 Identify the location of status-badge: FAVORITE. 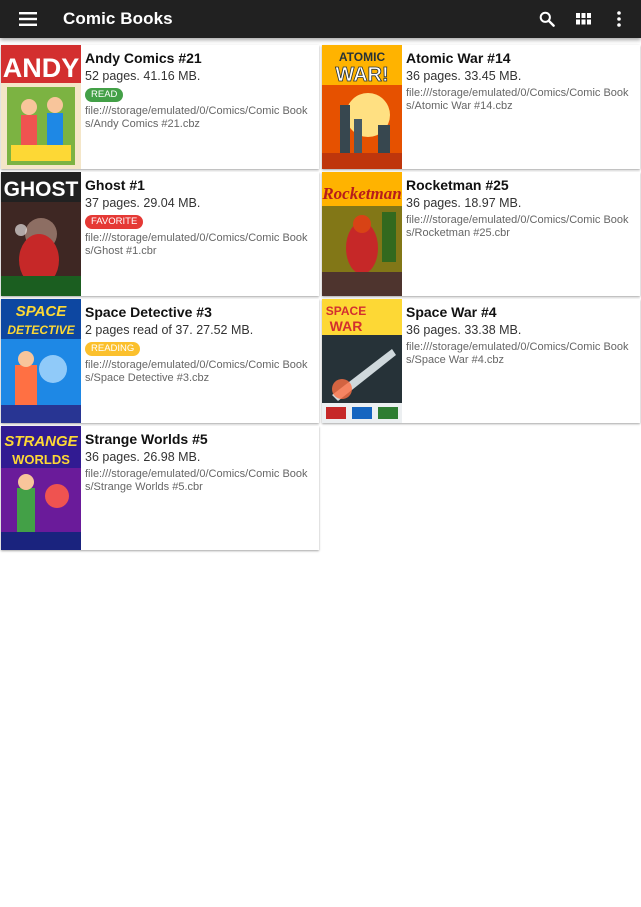
(114, 222).